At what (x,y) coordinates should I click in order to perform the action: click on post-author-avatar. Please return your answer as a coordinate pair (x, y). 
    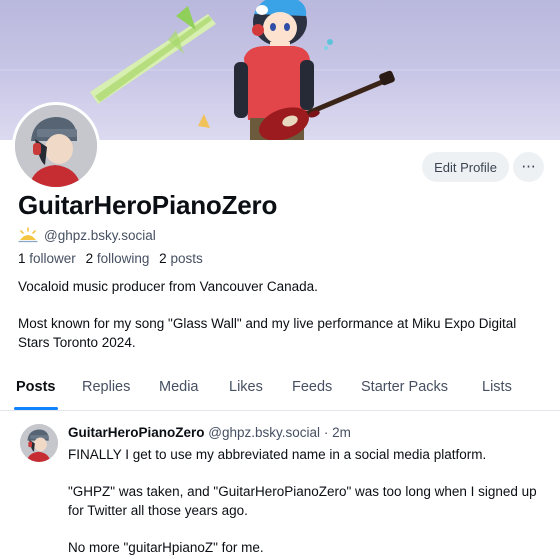
    Looking at the image, I should click on (39, 443).